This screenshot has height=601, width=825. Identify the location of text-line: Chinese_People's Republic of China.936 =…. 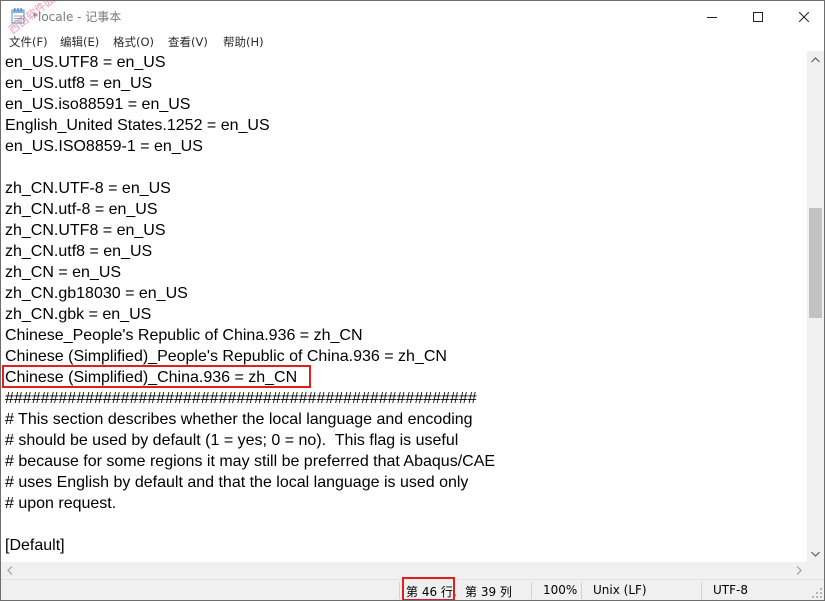
(184, 335).